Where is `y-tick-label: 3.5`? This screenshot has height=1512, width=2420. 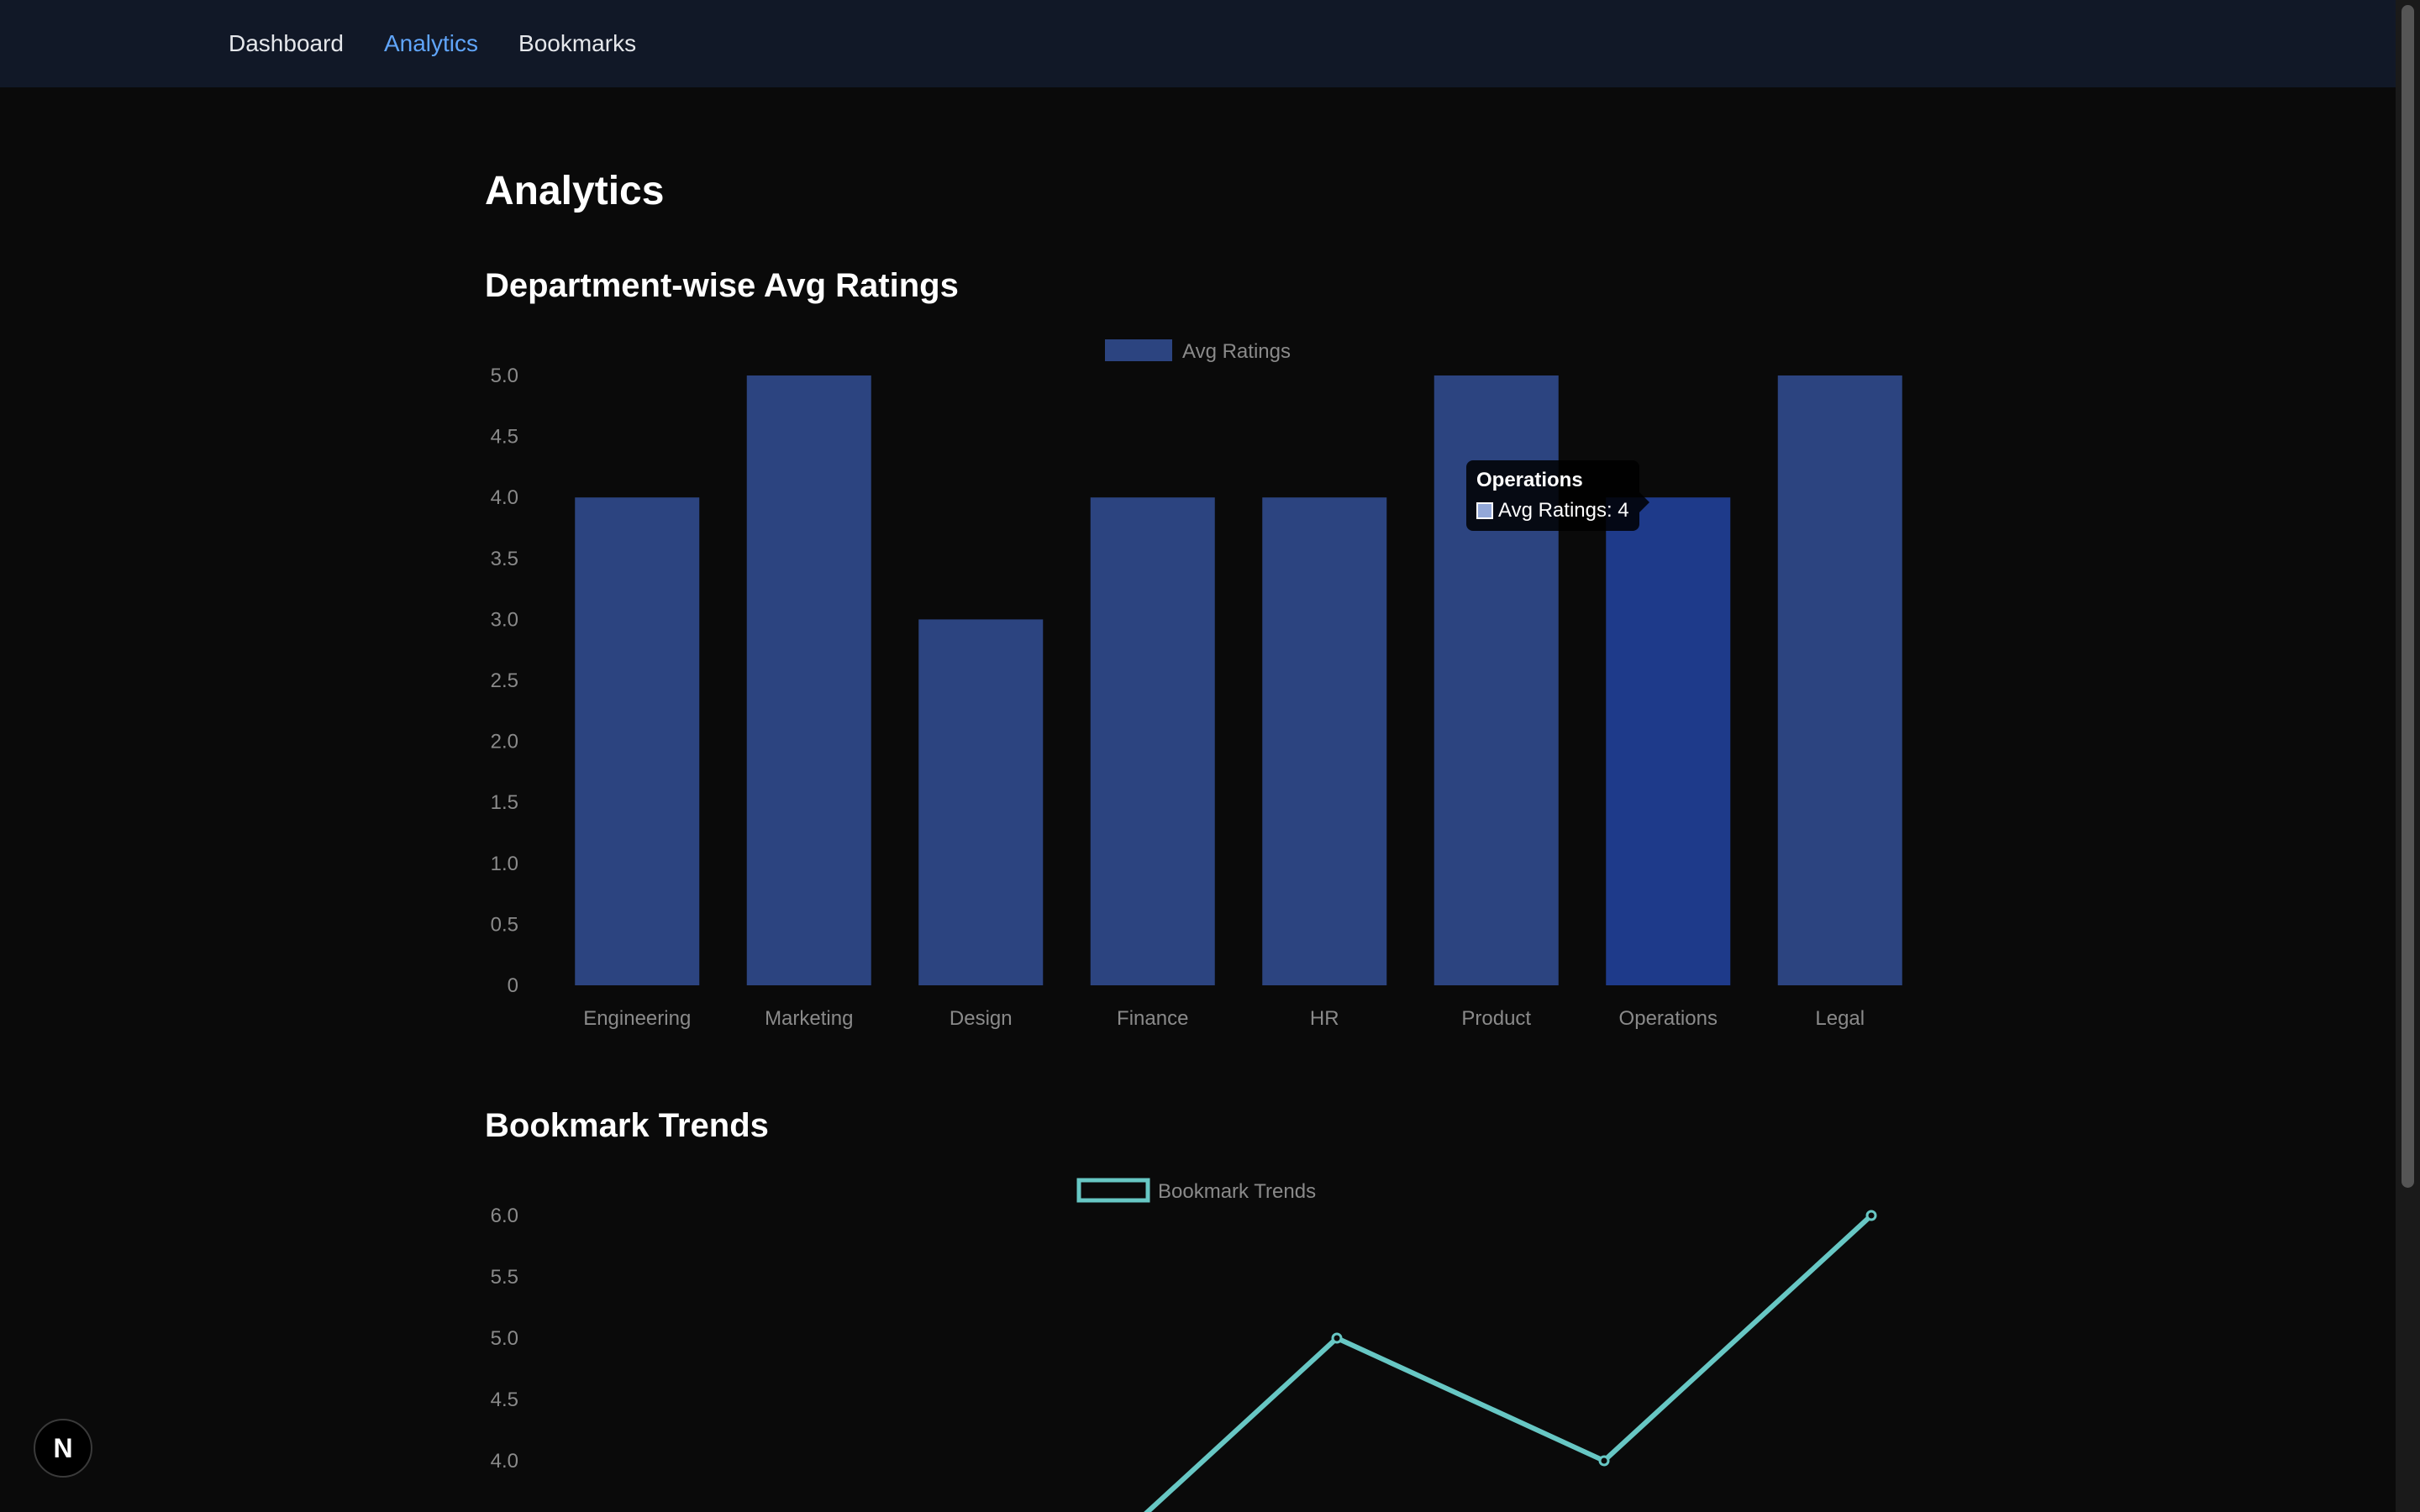 y-tick-label: 3.5 is located at coordinates (505, 559).